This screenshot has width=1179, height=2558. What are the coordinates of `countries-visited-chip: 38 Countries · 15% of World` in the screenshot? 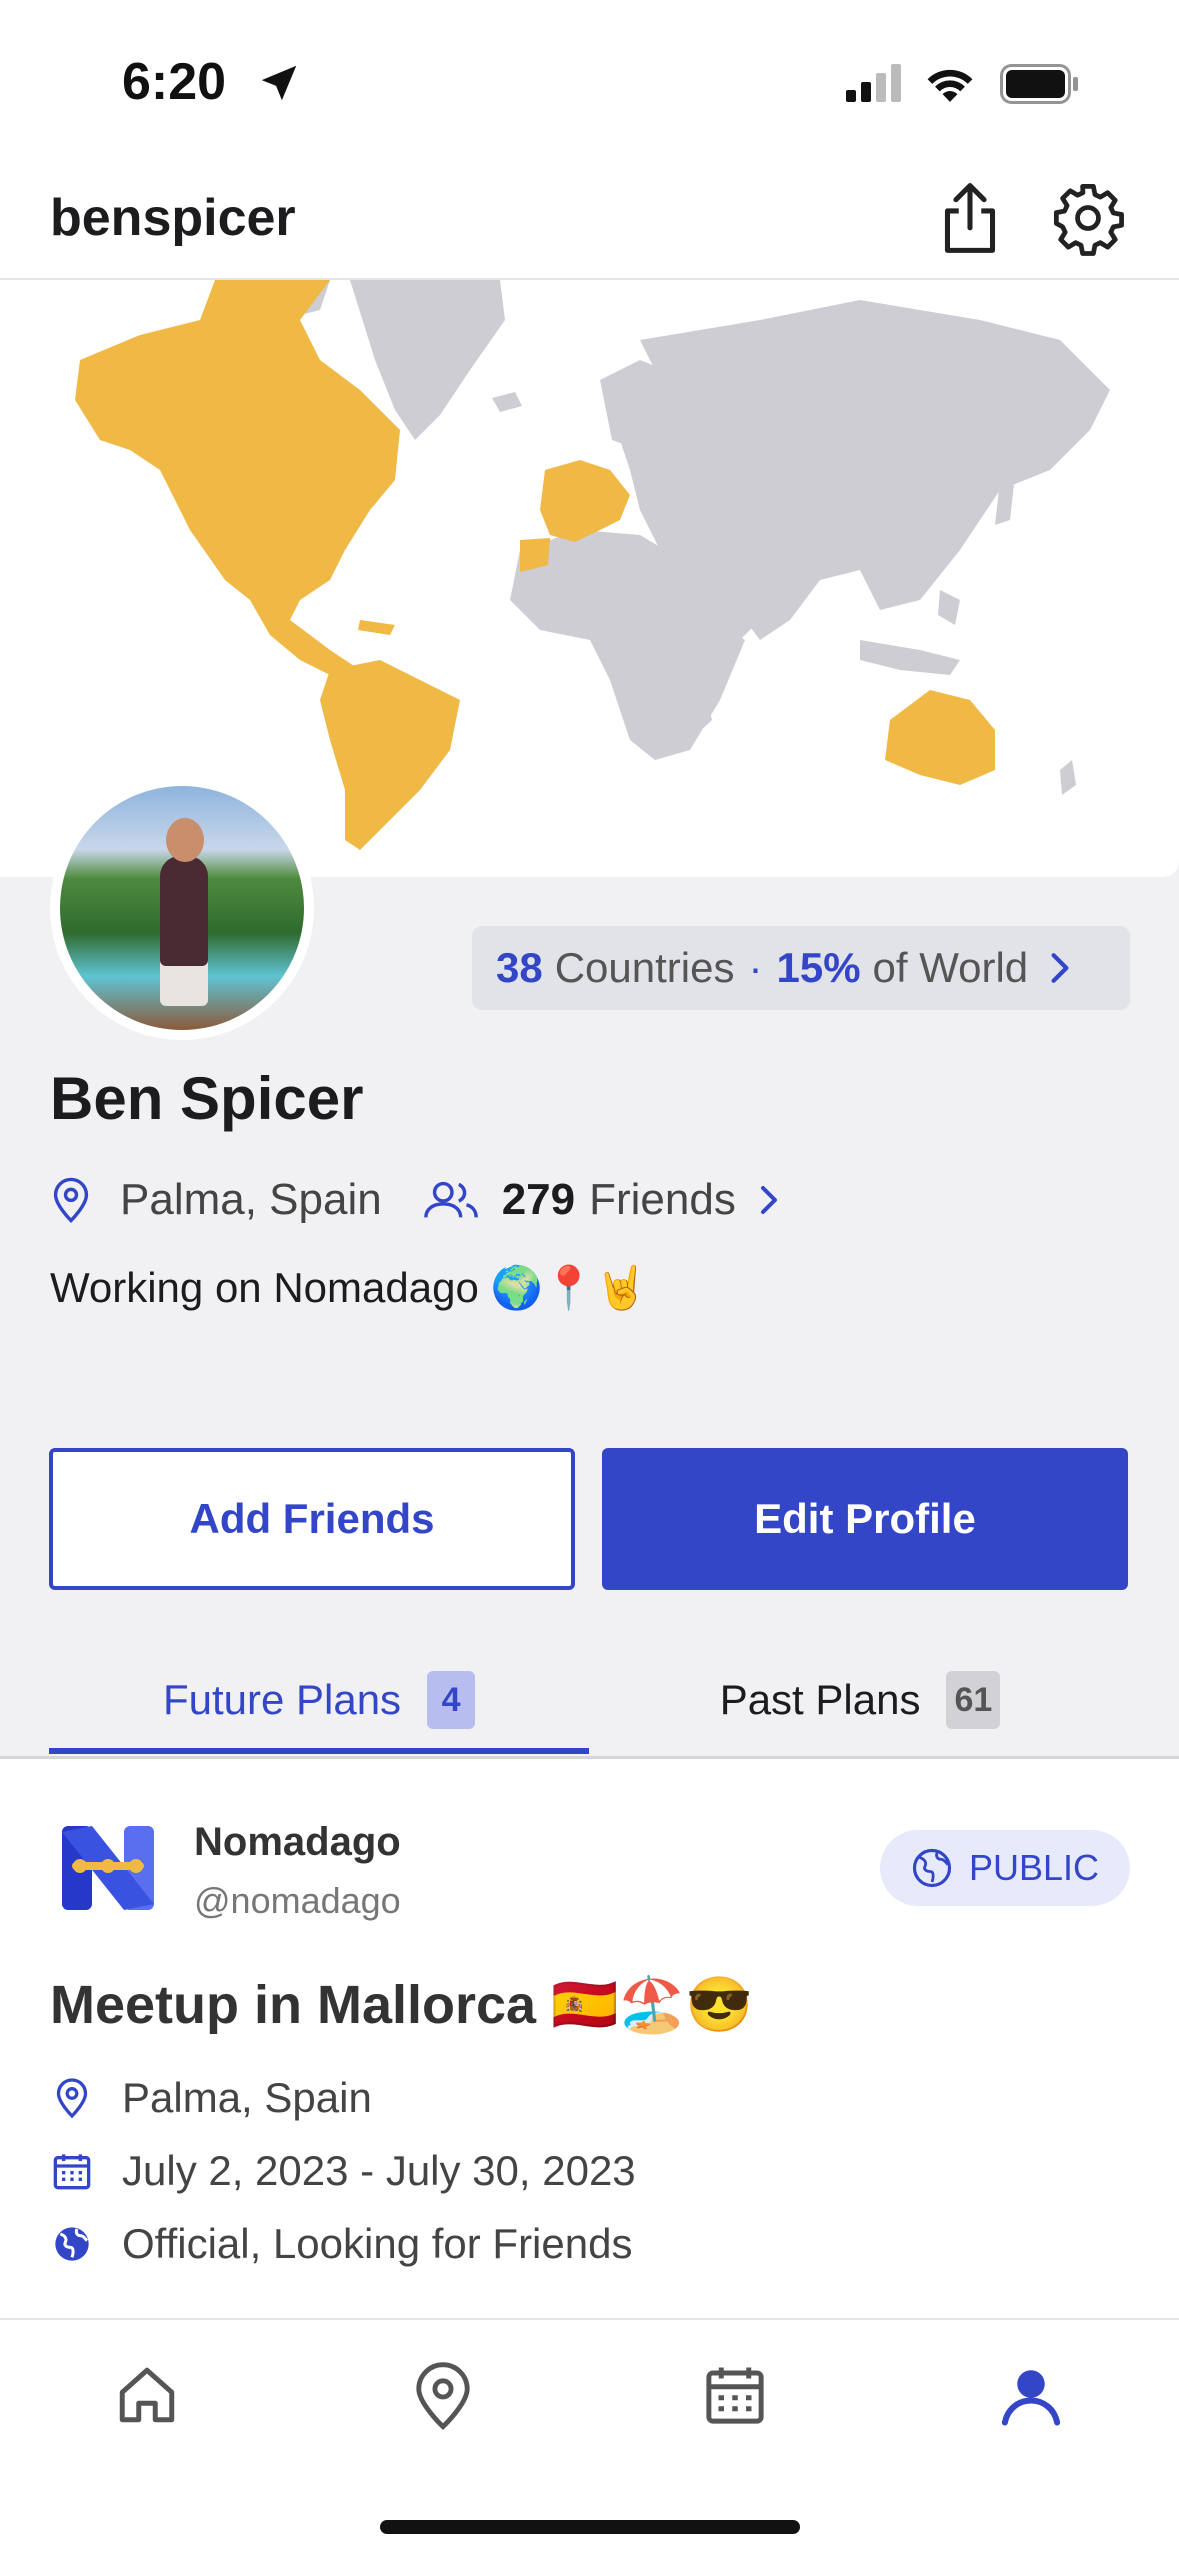 It's located at (801, 968).